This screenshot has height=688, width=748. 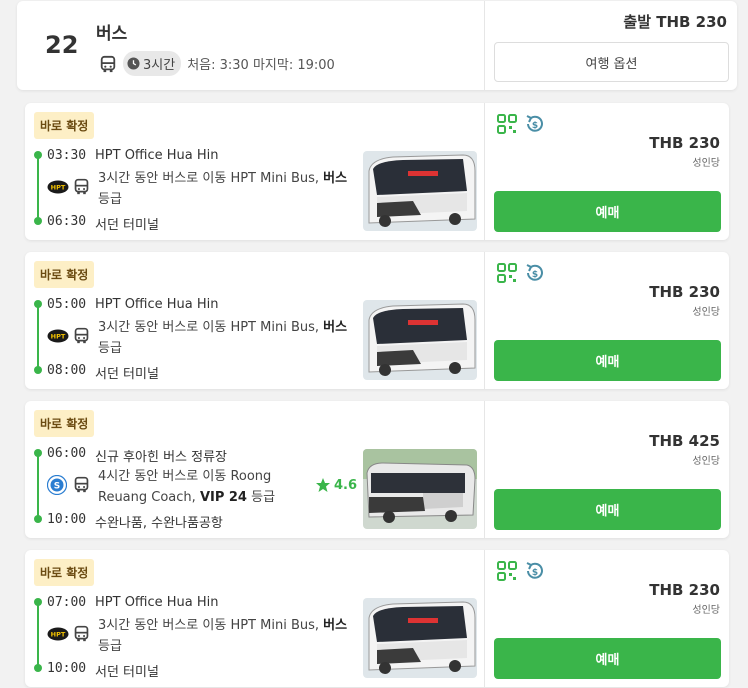 I want to click on travel-options-button: 여행 옵션, so click(x=611, y=62).